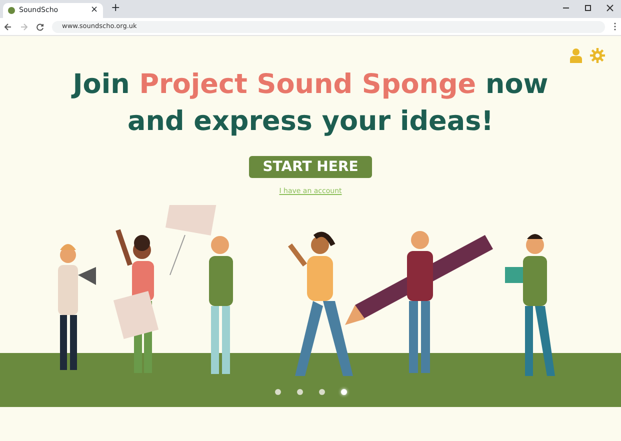 The image size is (621, 441). What do you see at coordinates (615, 26) in the screenshot?
I see `menu-icon` at bounding box center [615, 26].